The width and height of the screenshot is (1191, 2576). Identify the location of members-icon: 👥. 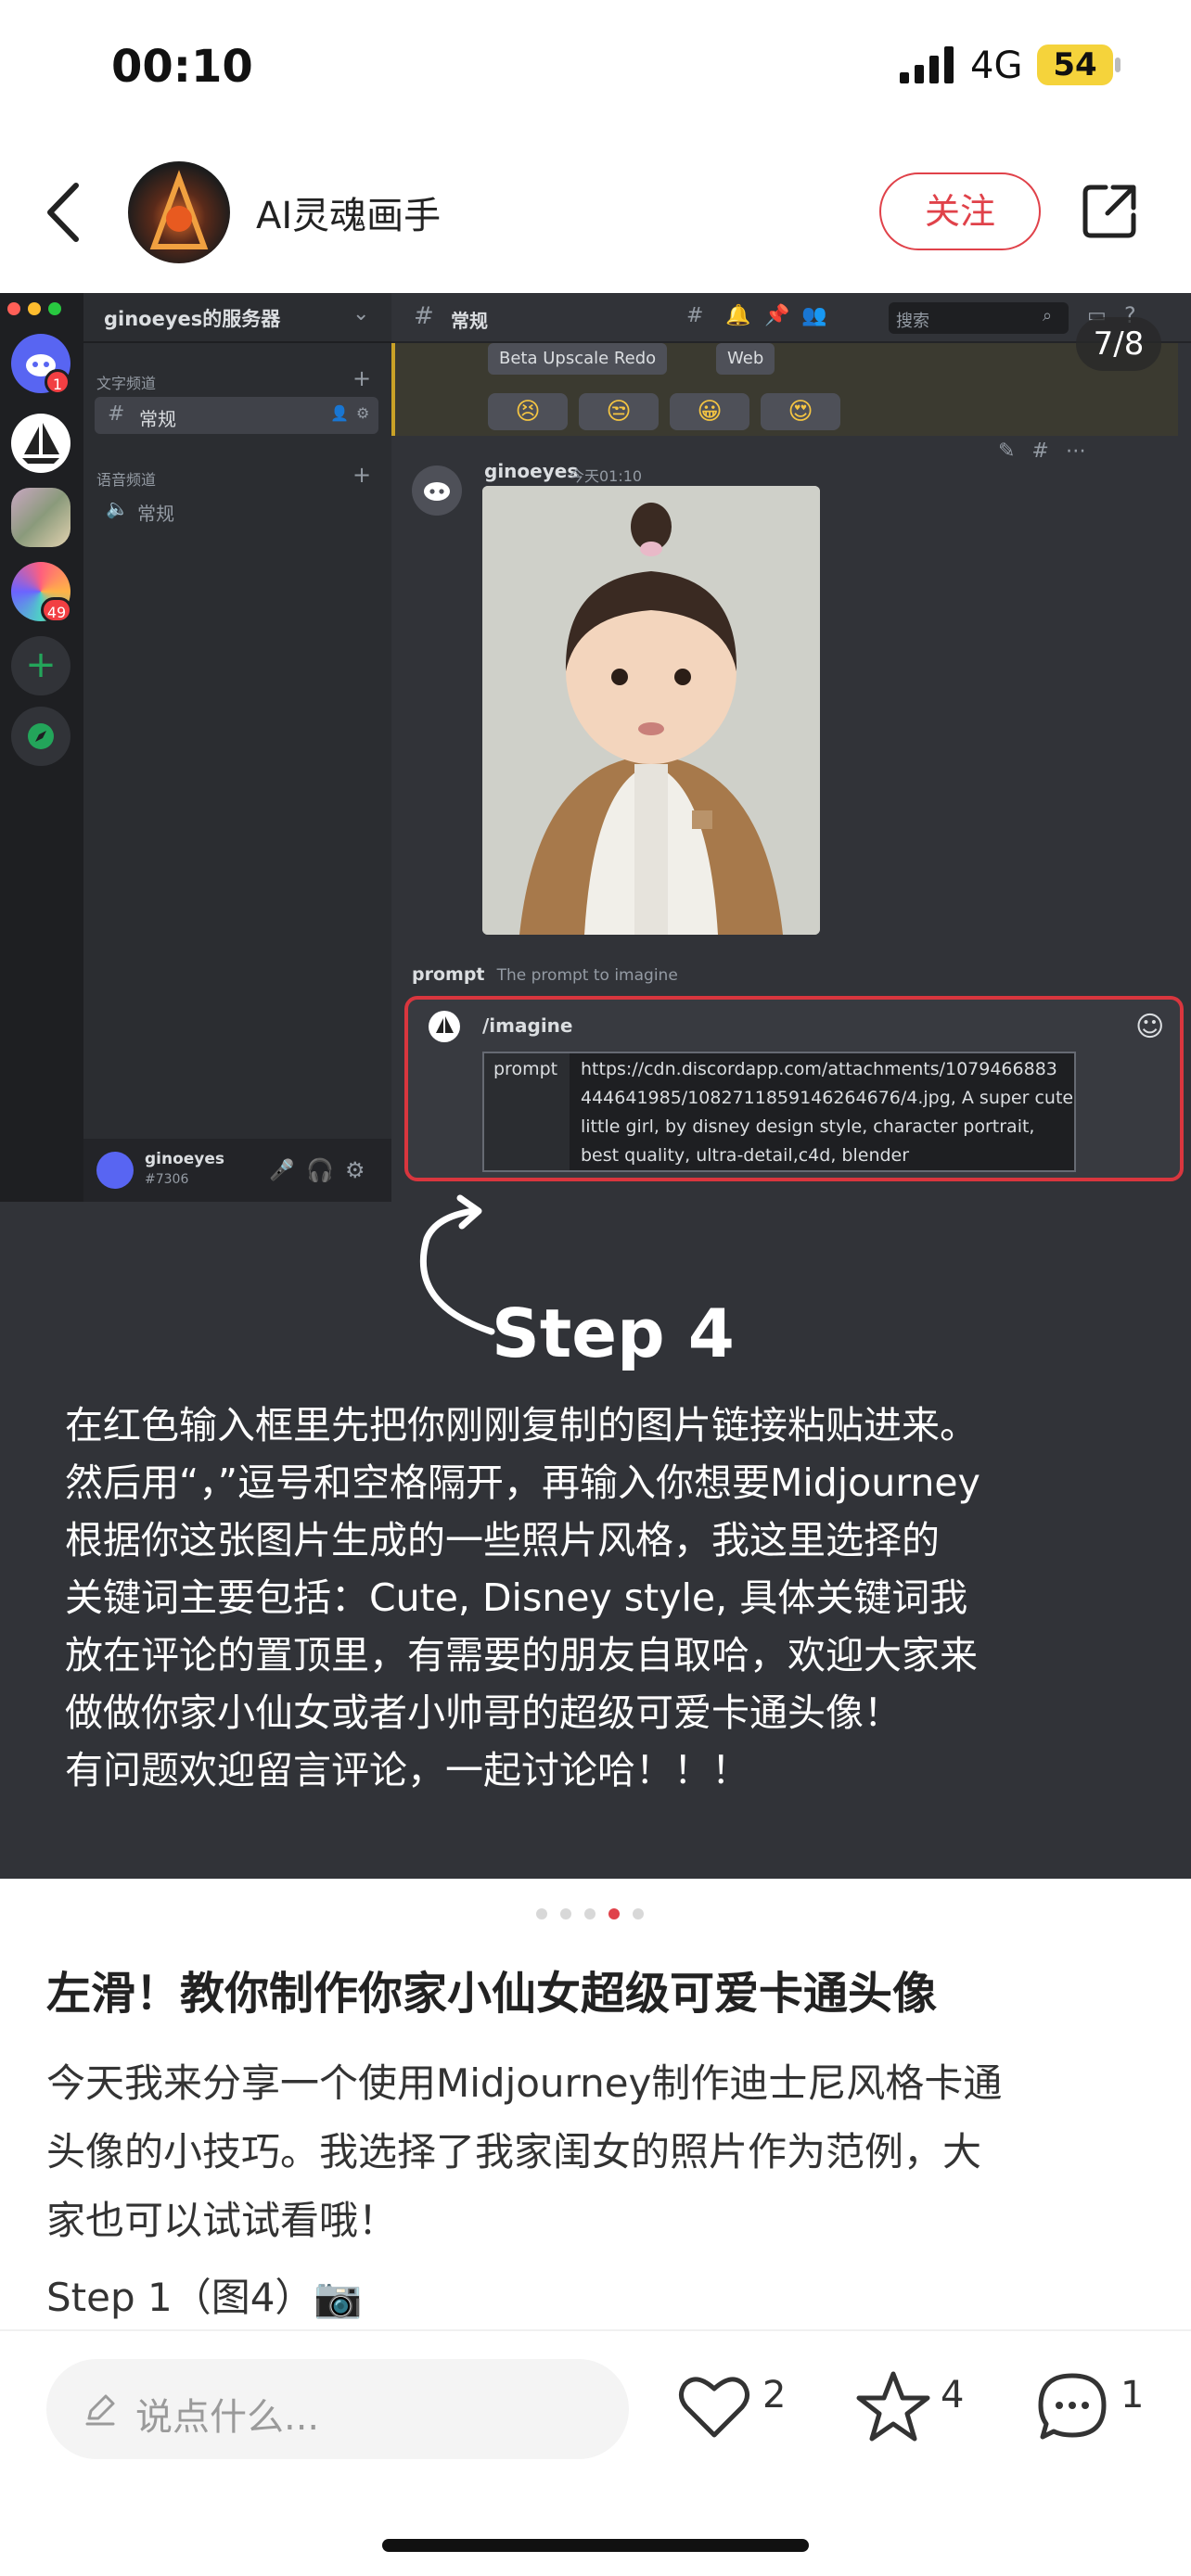
(814, 316).